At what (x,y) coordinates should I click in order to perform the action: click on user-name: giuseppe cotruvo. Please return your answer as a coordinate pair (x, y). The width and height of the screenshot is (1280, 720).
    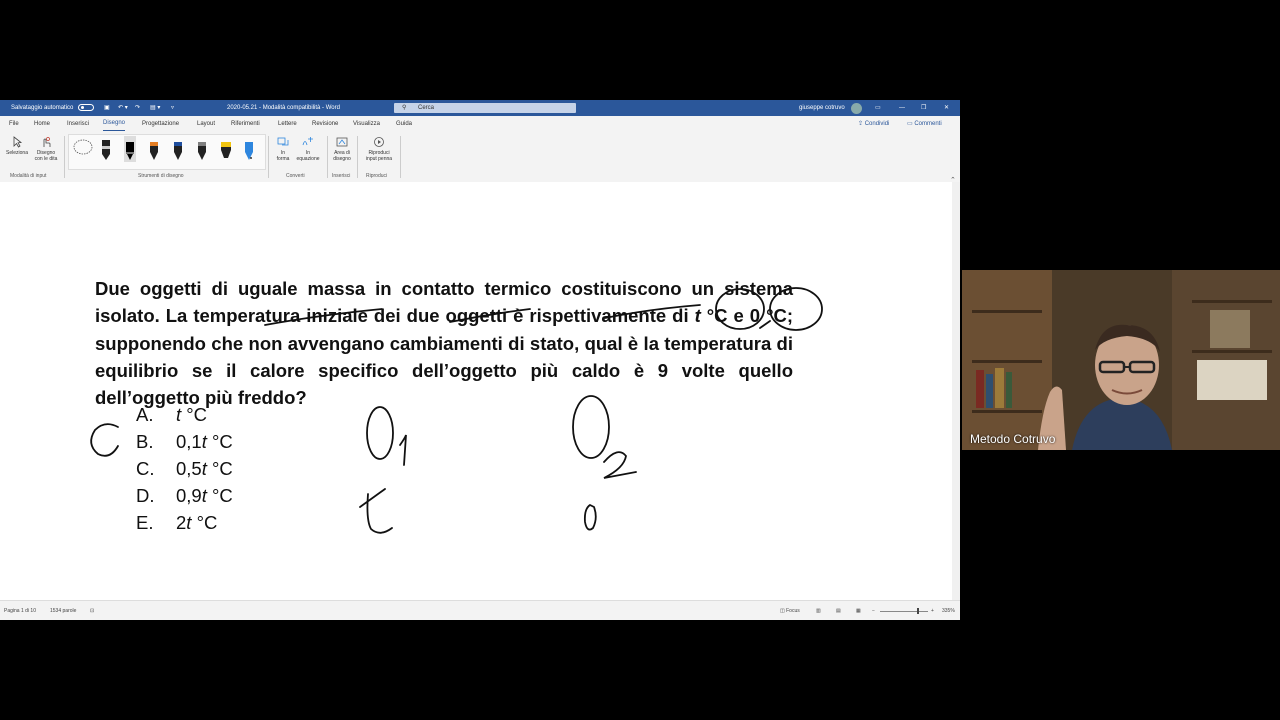
    Looking at the image, I should click on (822, 108).